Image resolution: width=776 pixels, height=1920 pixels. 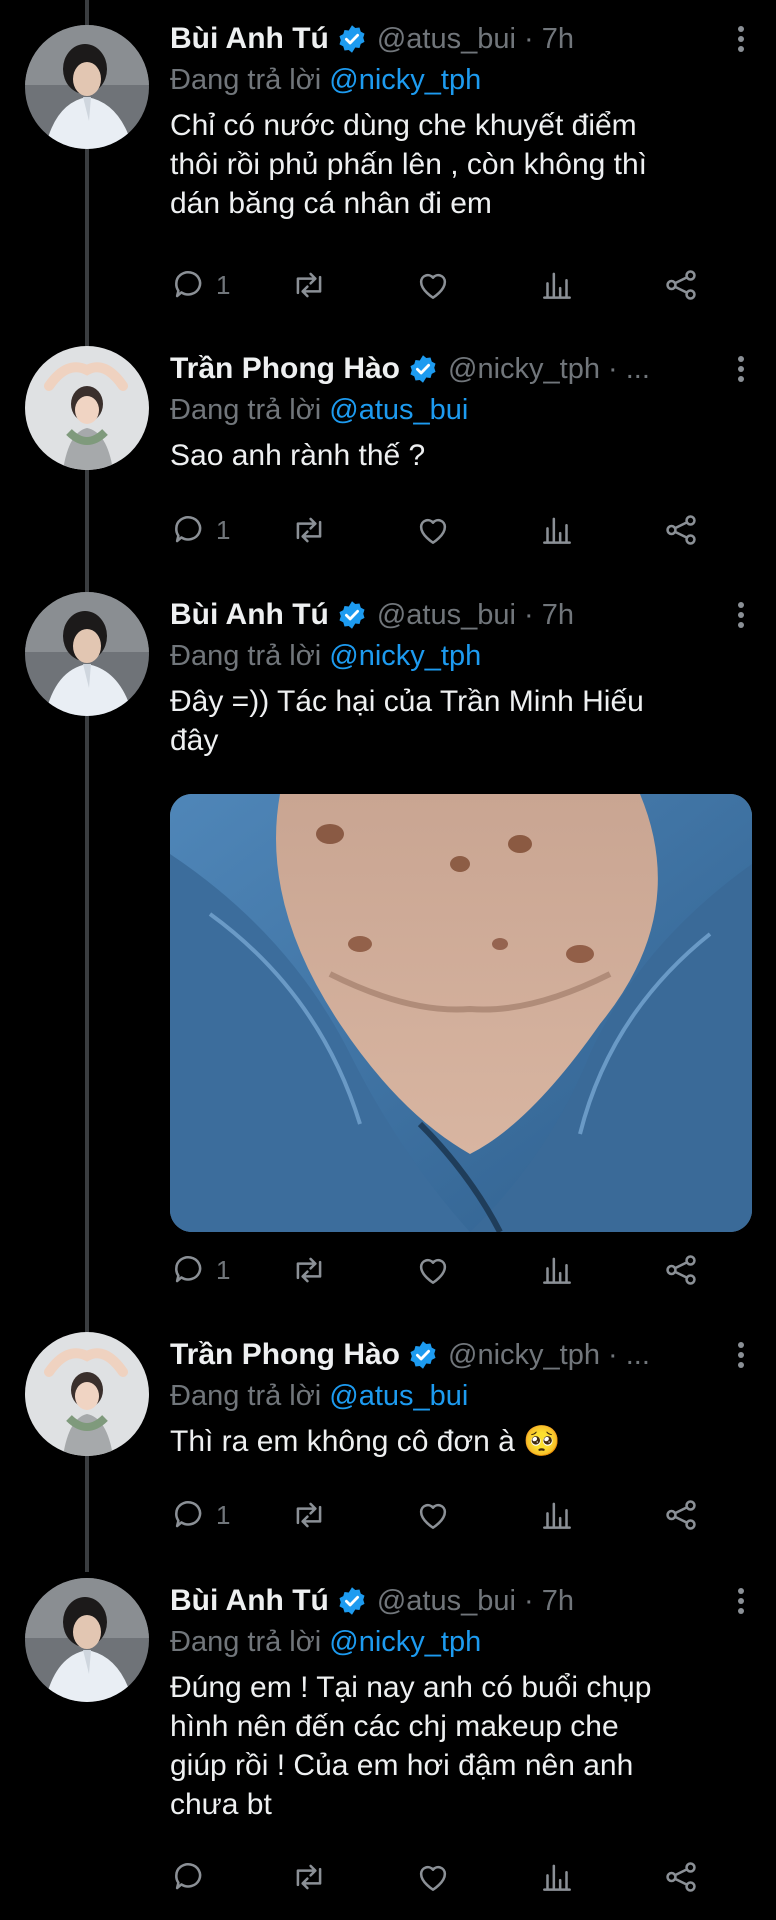 What do you see at coordinates (298, 455) in the screenshot?
I see `tweet-text: Sao anh rành thế ?` at bounding box center [298, 455].